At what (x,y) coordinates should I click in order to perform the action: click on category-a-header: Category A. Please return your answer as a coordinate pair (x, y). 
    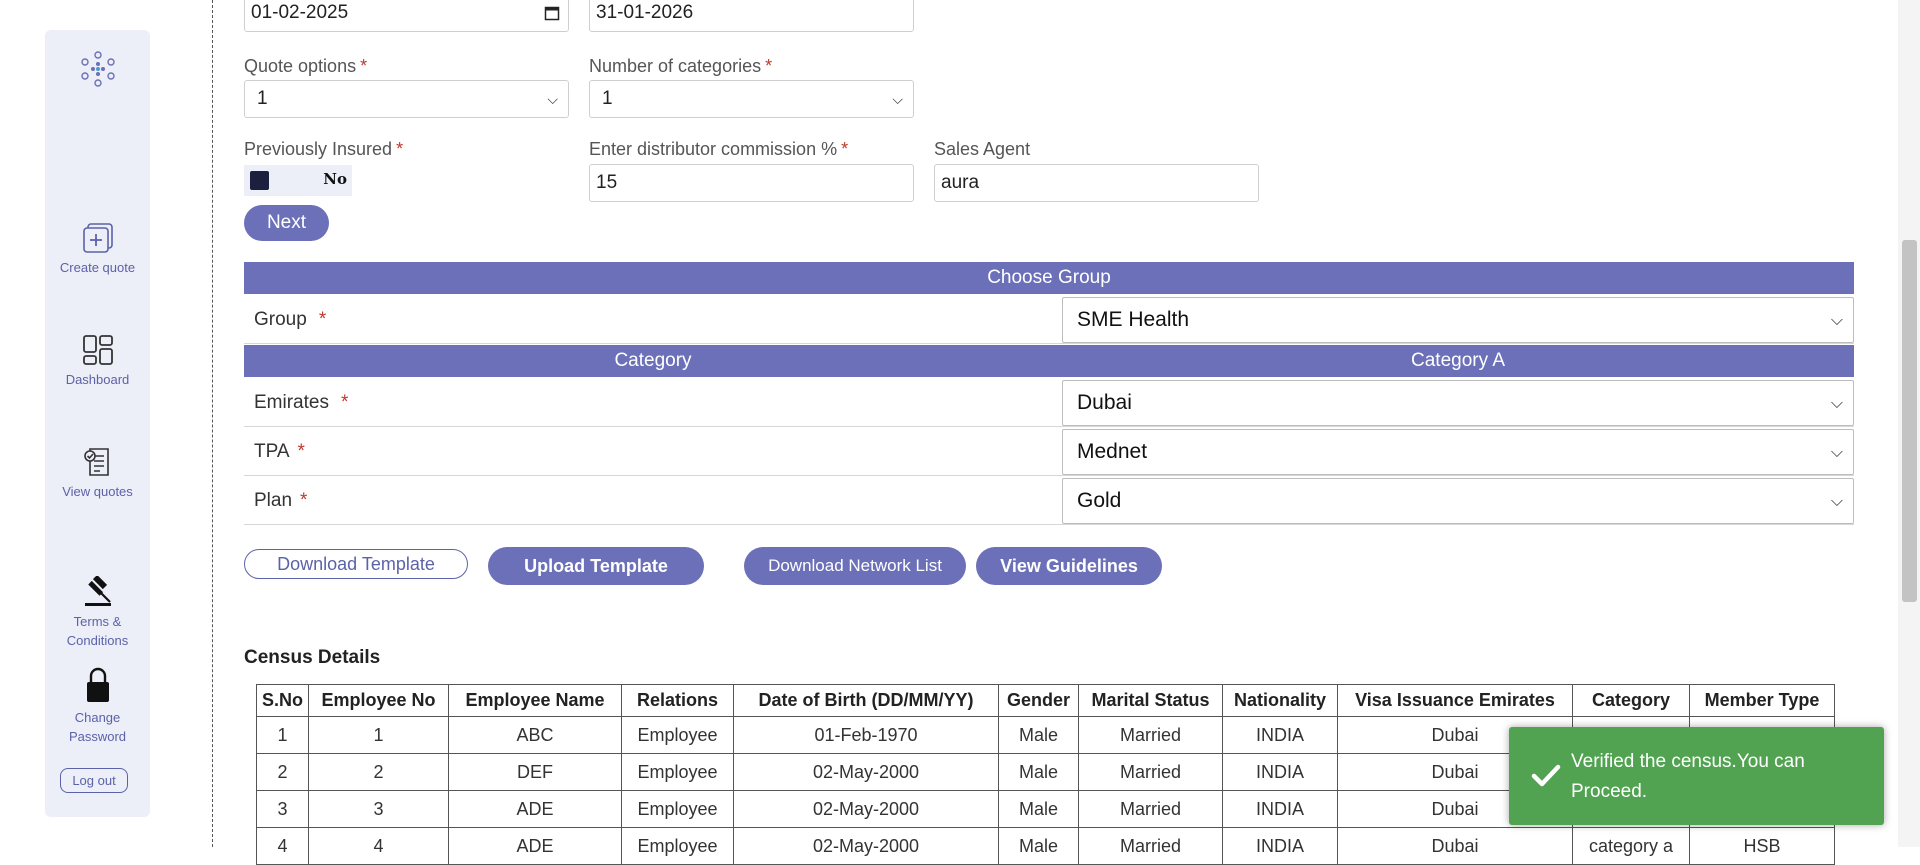
    Looking at the image, I should click on (1458, 360).